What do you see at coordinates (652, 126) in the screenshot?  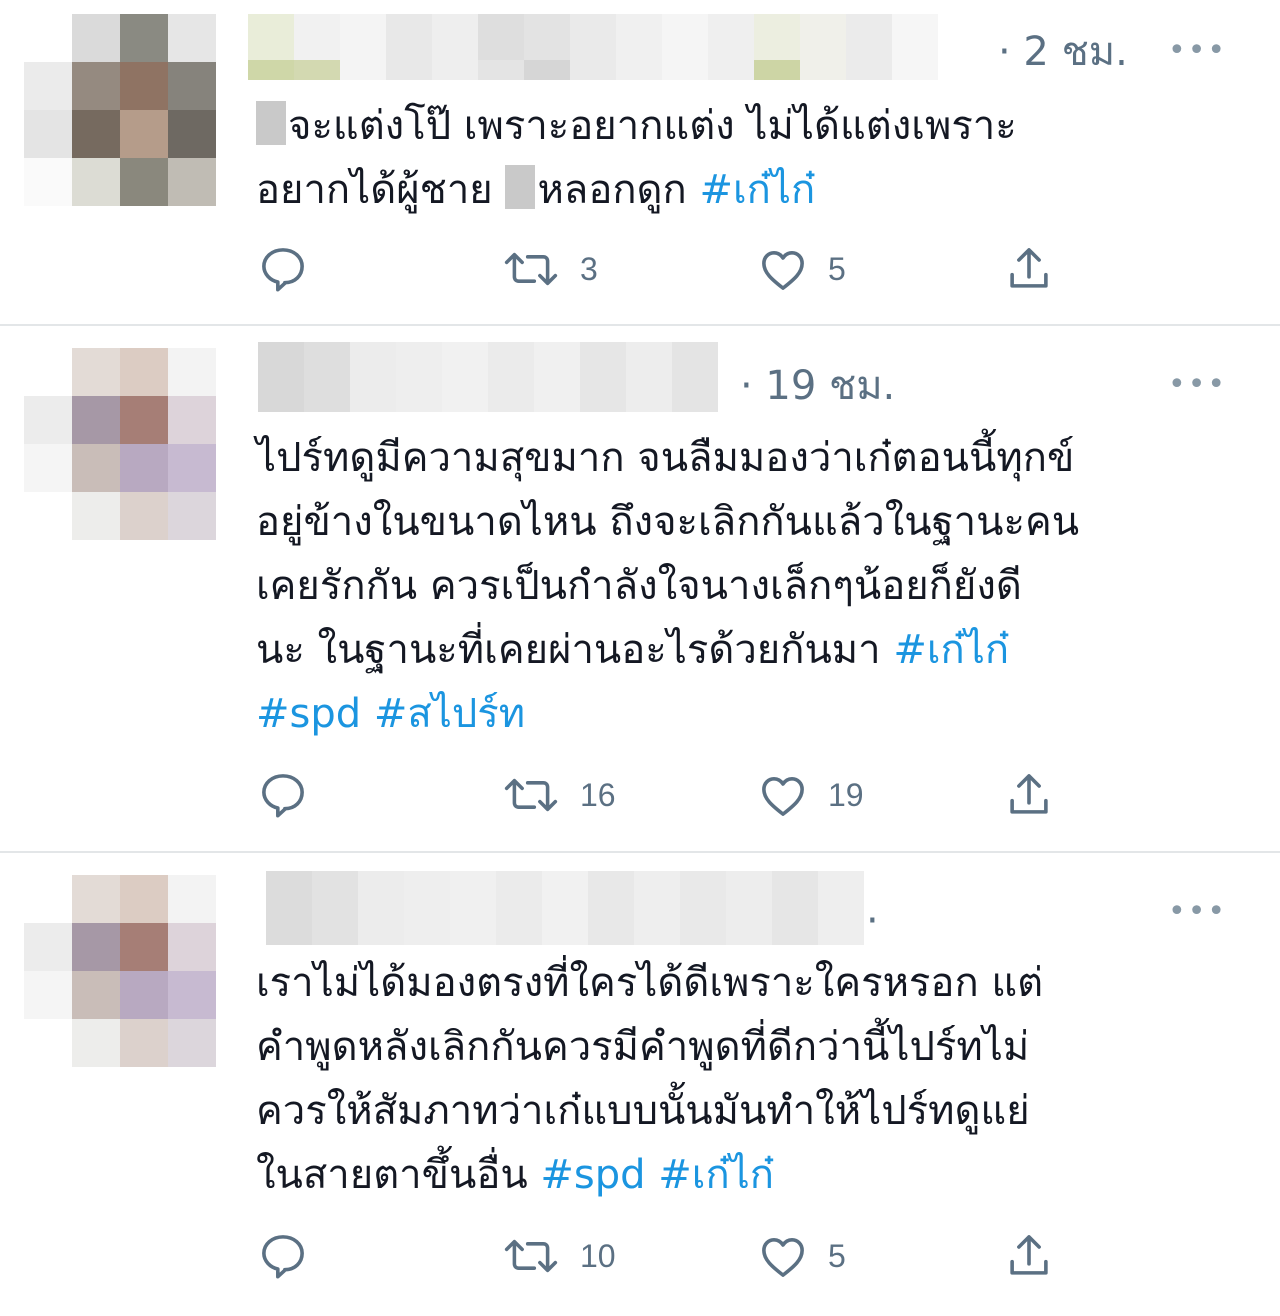 I see `tweet-text-part: จะแต่งโป๊ เพราะอยากแต่ง ไม่ได้แต่งเพราะ` at bounding box center [652, 126].